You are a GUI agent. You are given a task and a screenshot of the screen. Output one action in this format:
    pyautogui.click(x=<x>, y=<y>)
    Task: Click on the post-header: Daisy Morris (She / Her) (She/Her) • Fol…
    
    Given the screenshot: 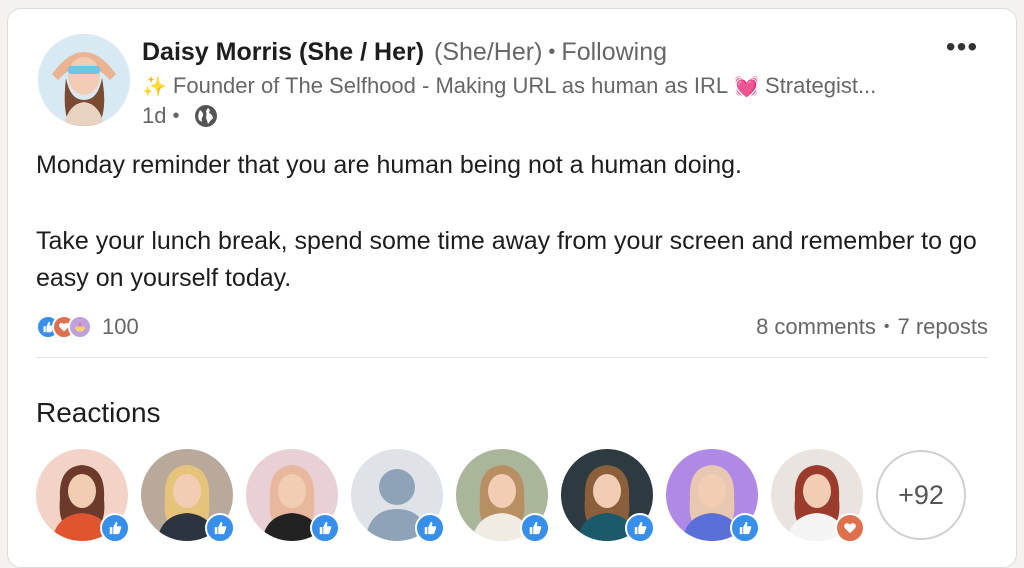 What is the action you would take?
    pyautogui.click(x=404, y=52)
    